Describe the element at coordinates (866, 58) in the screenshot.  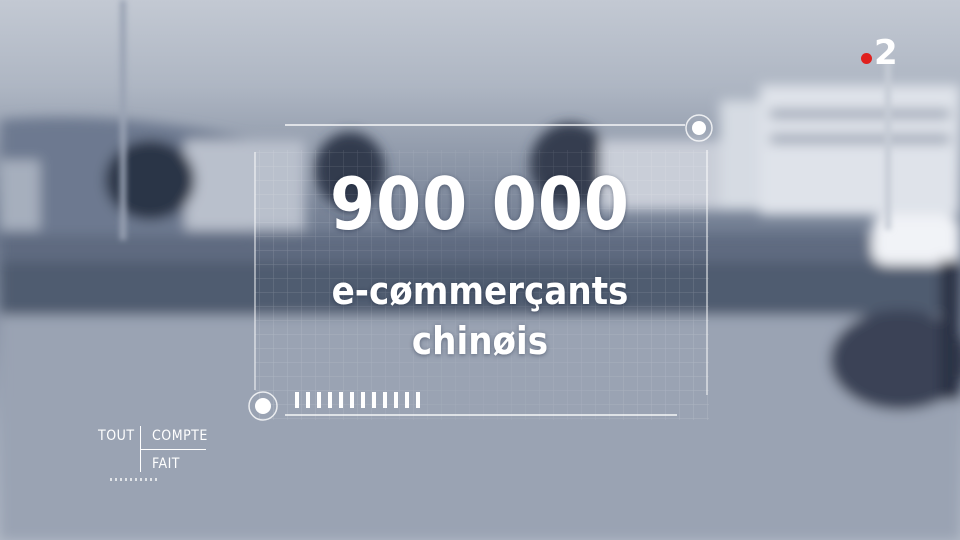
I see `logo-dot` at that location.